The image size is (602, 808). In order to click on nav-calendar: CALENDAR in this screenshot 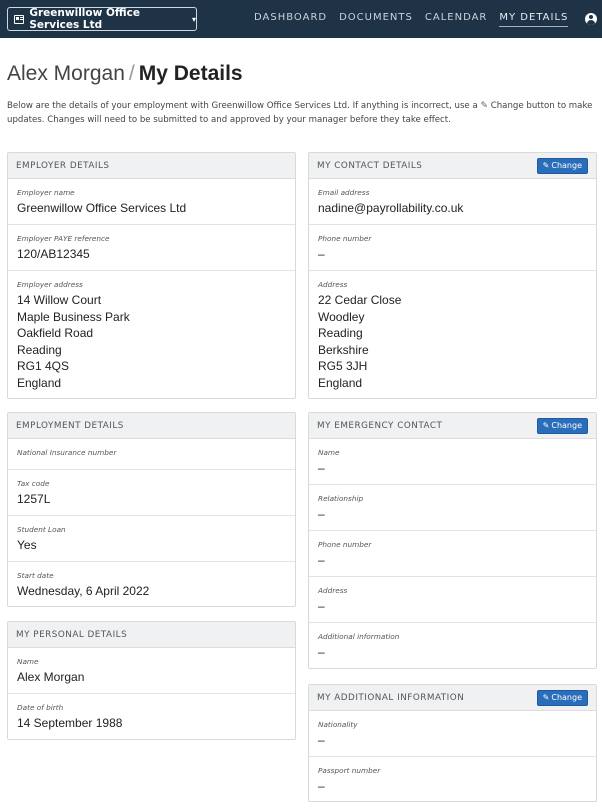, I will do `click(456, 19)`.